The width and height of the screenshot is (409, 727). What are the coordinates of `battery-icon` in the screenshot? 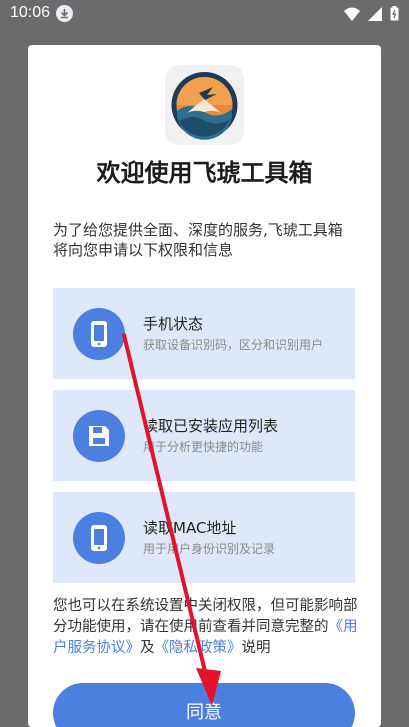 It's located at (394, 15).